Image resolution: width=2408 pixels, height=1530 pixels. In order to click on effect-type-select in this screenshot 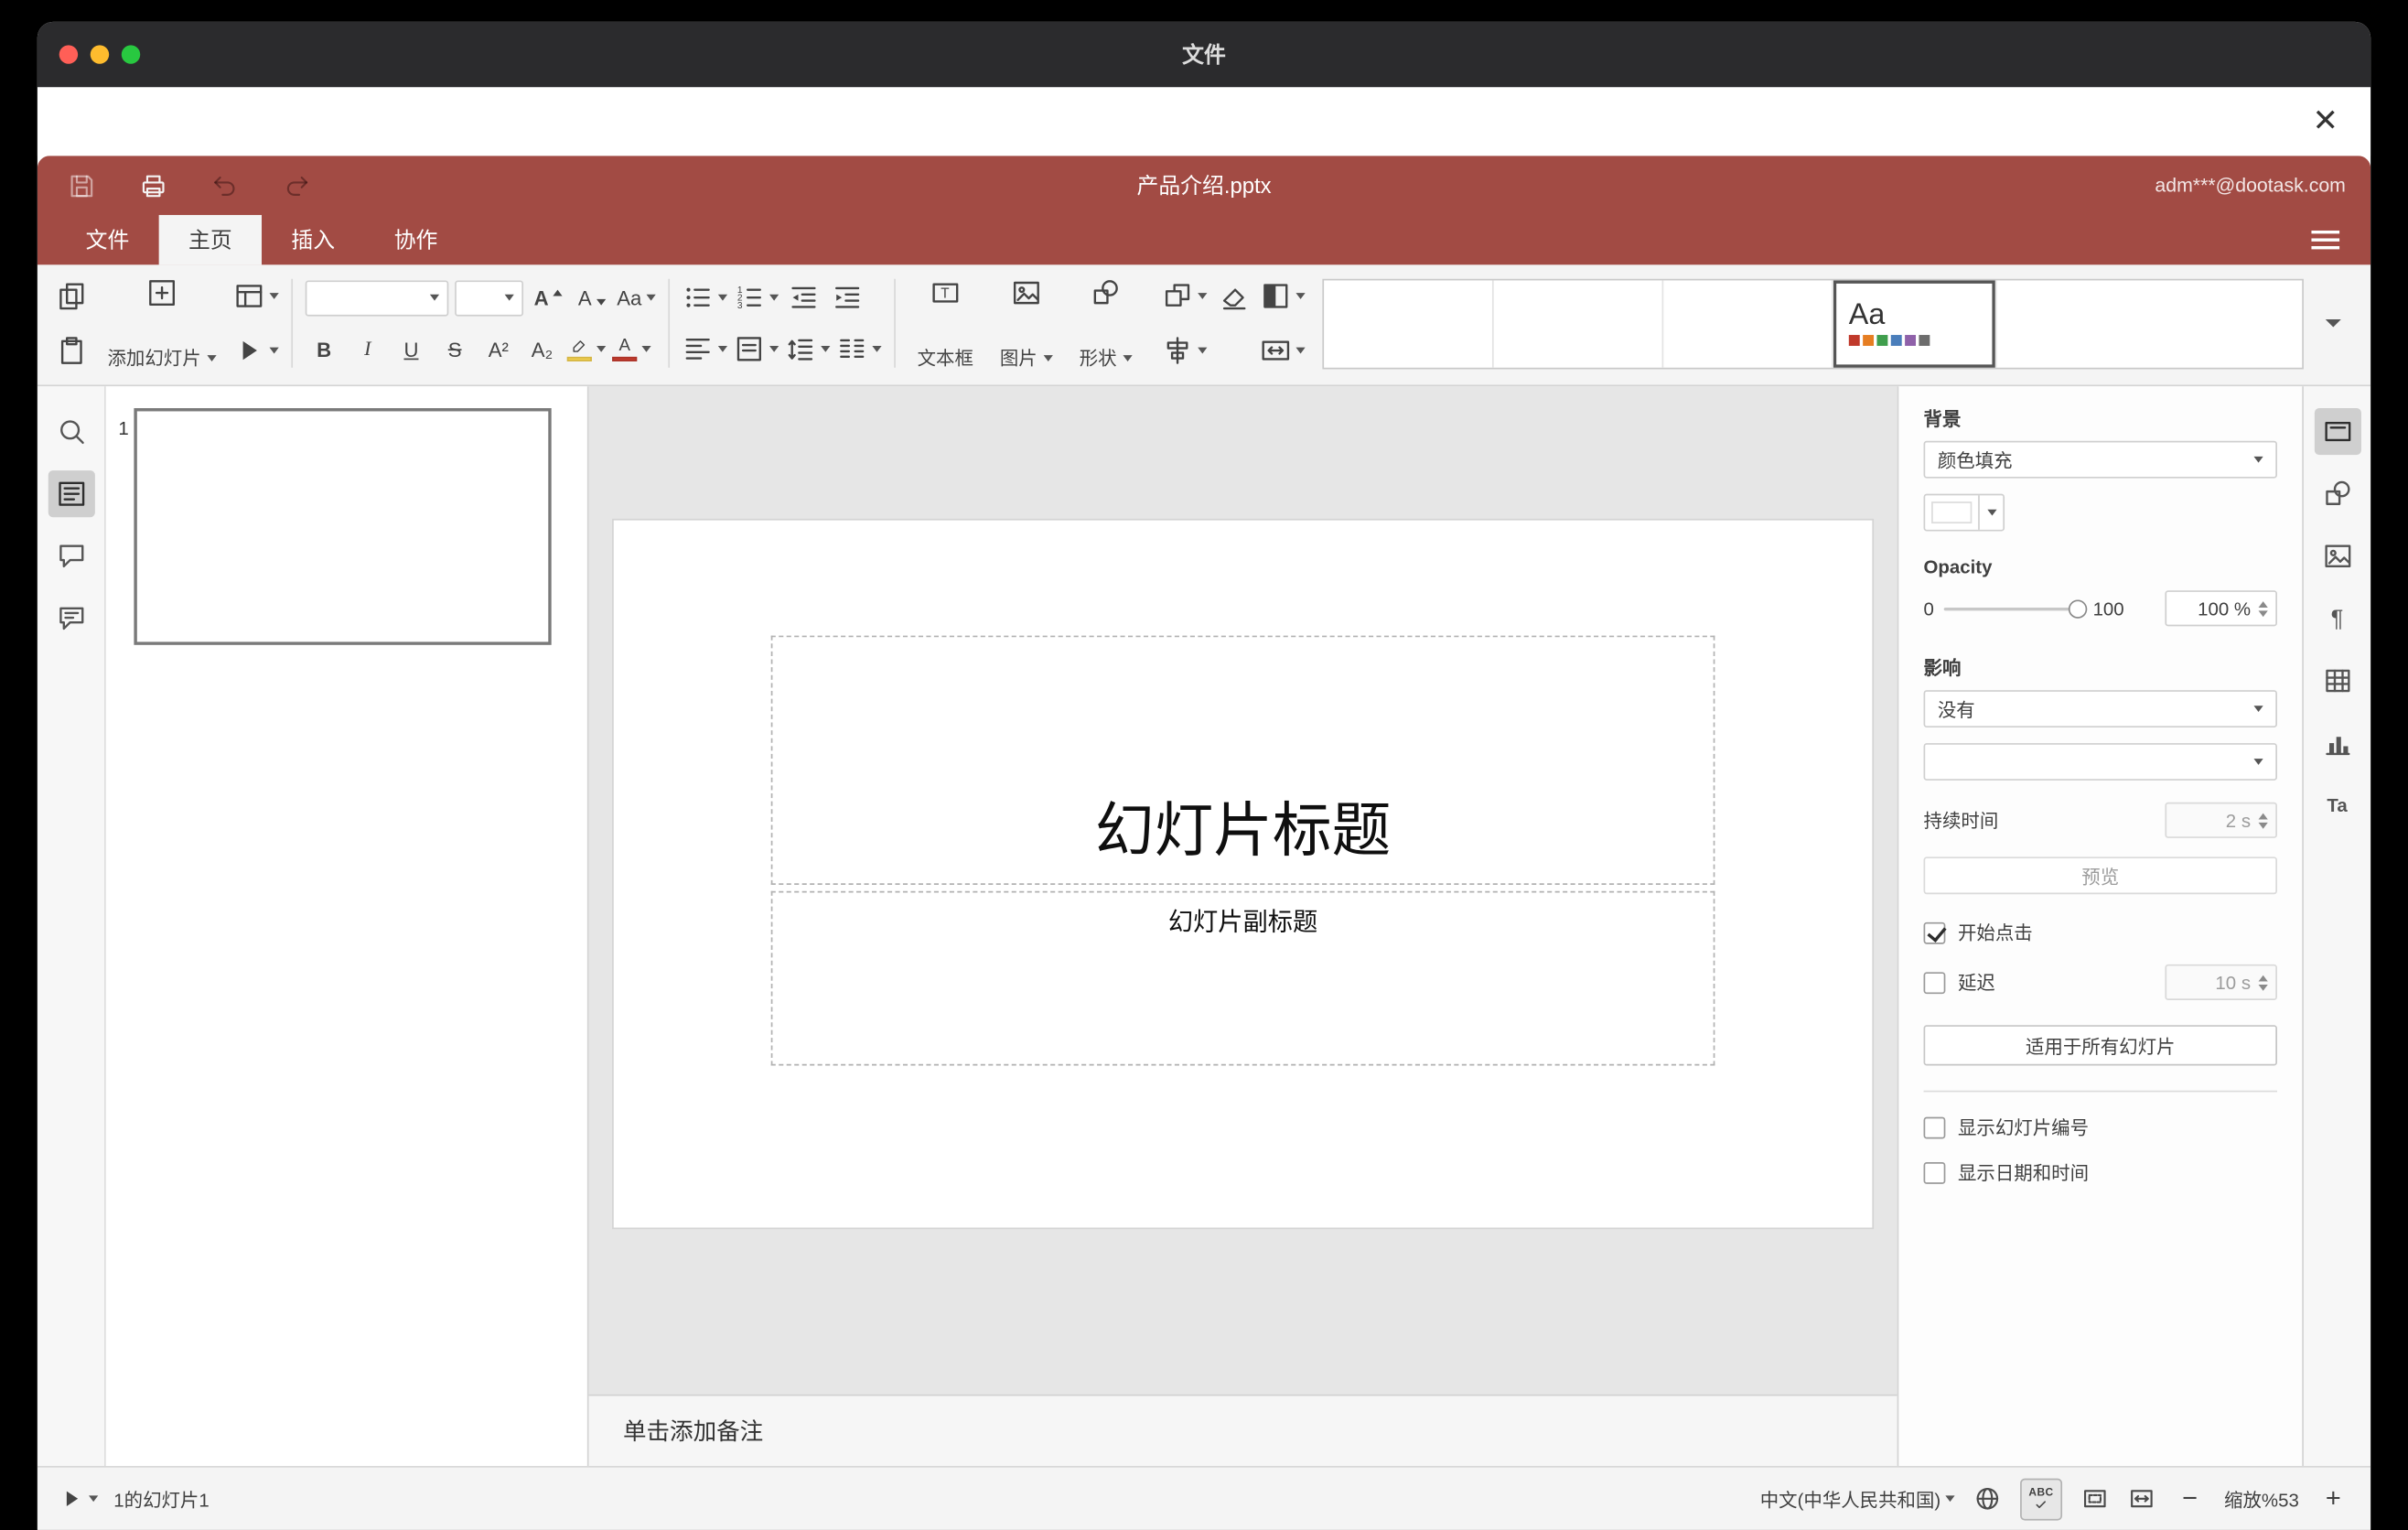, I will do `click(2100, 762)`.